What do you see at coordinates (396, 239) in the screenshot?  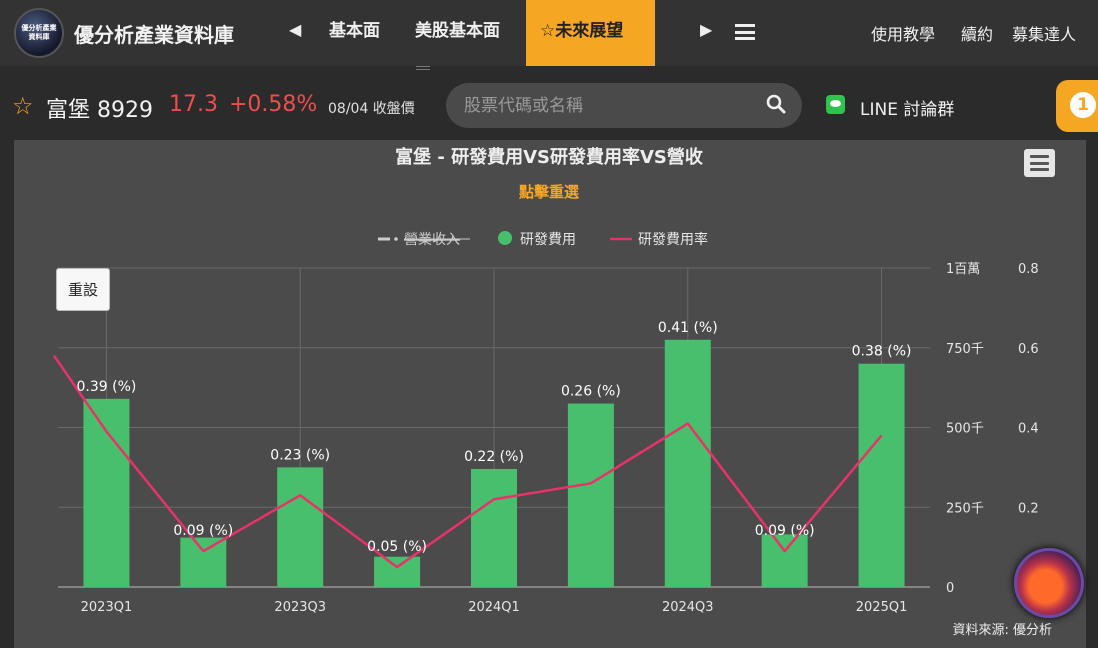 I see `legend-revenue-dot-icon` at bounding box center [396, 239].